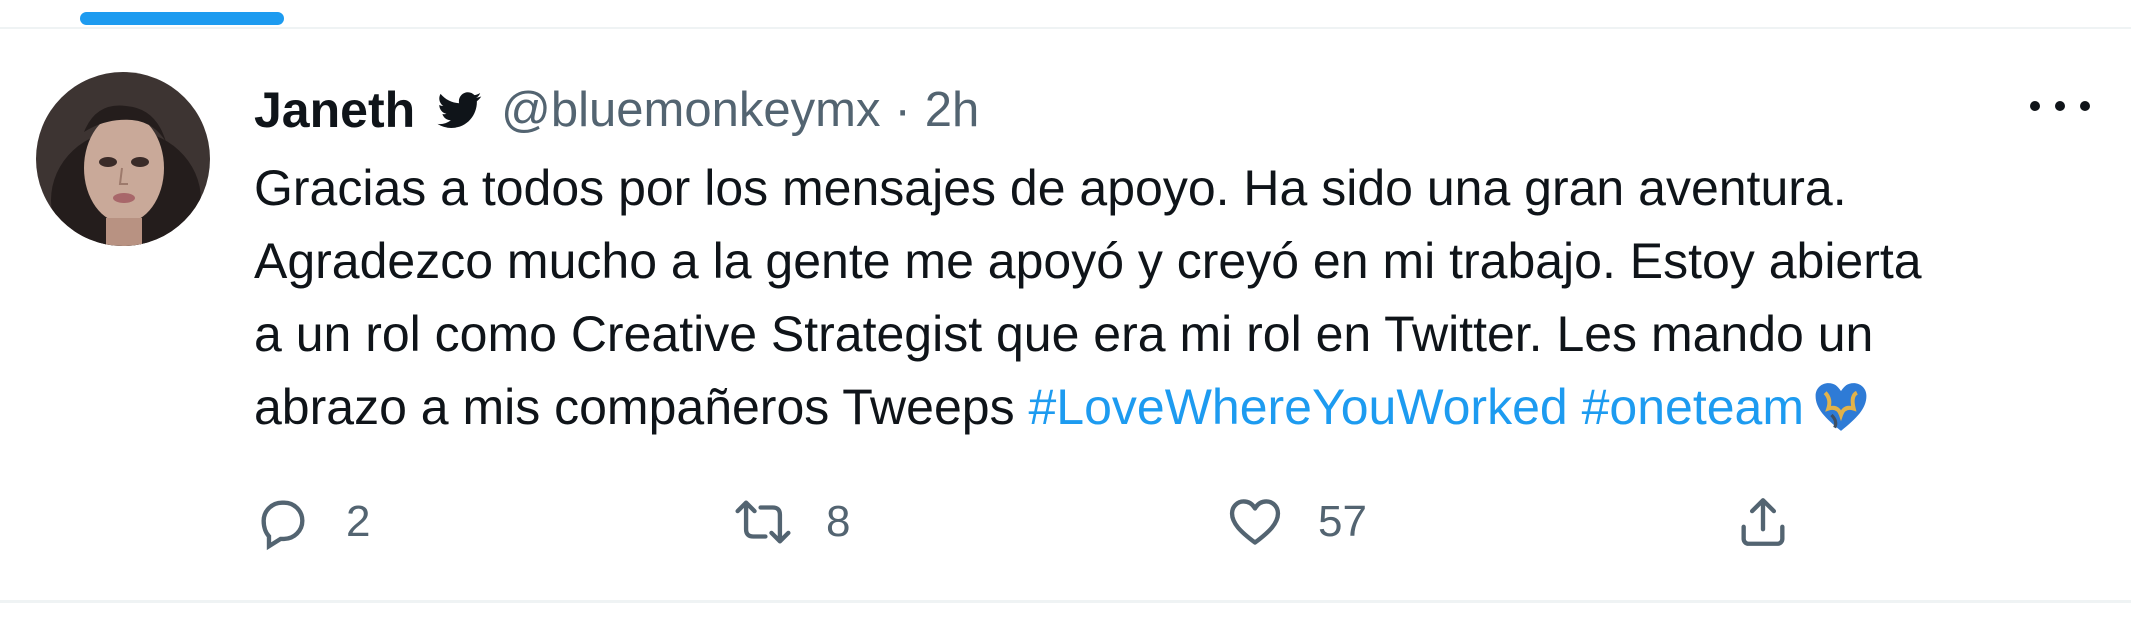  I want to click on reply-count: 2, so click(358, 521).